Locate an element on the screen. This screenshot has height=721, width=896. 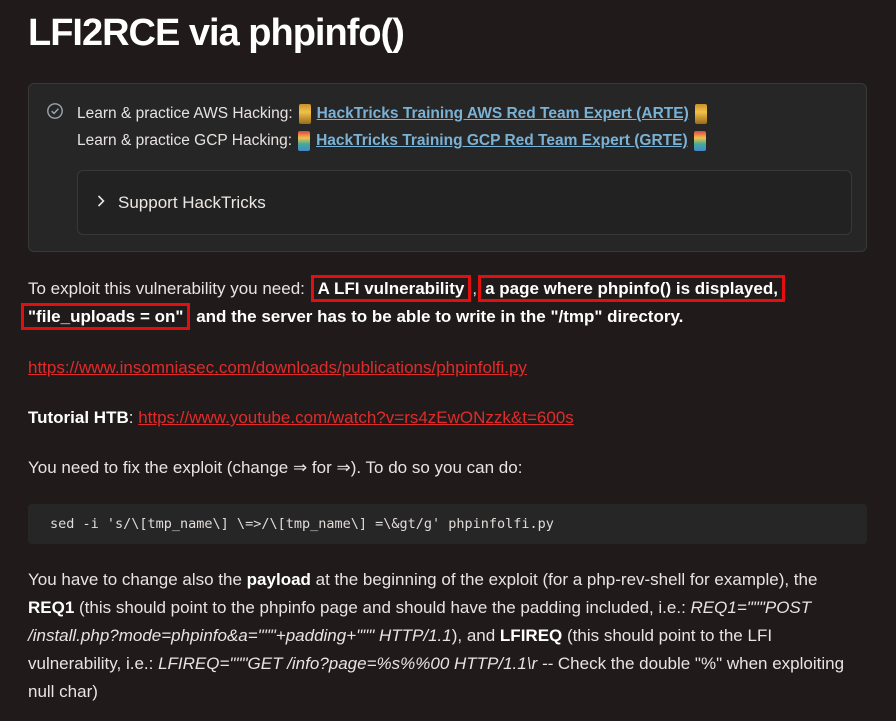
chevron-right-icon is located at coordinates (101, 201).